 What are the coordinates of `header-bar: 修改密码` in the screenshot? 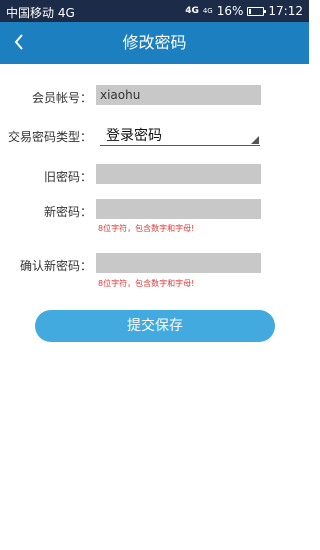 It's located at (154, 43).